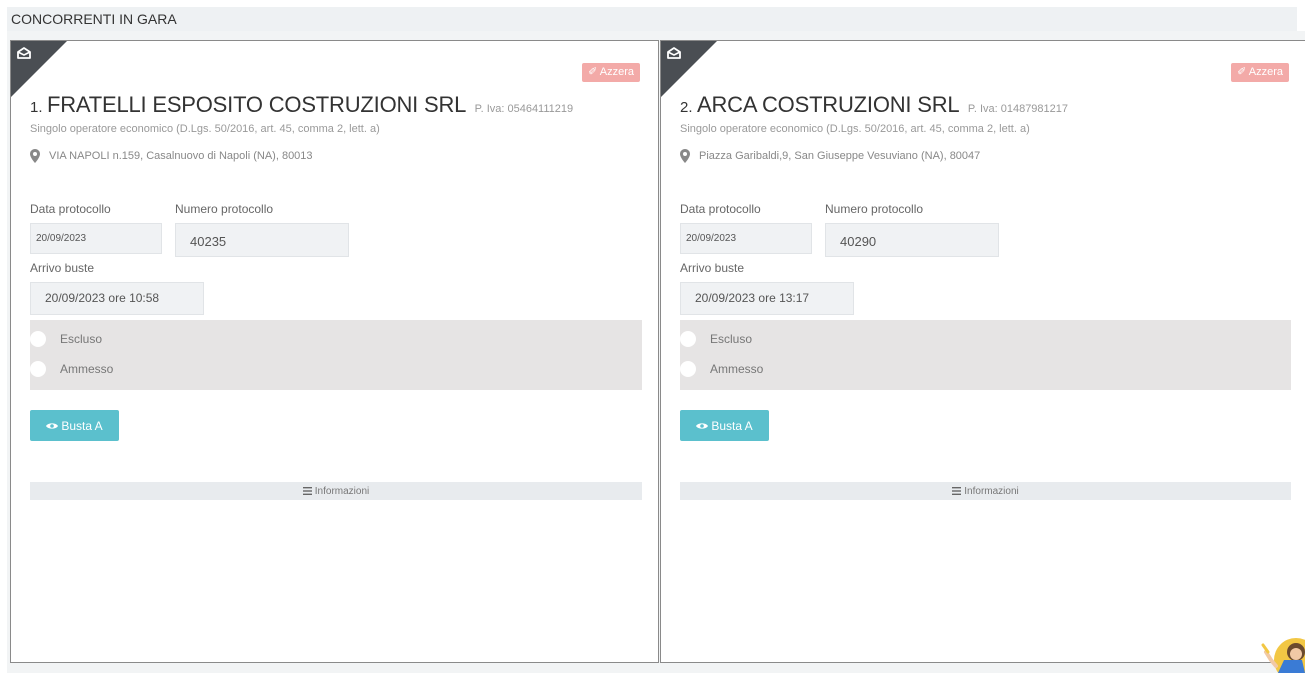  What do you see at coordinates (1281, 651) in the screenshot?
I see `assistant-avatar-icon` at bounding box center [1281, 651].